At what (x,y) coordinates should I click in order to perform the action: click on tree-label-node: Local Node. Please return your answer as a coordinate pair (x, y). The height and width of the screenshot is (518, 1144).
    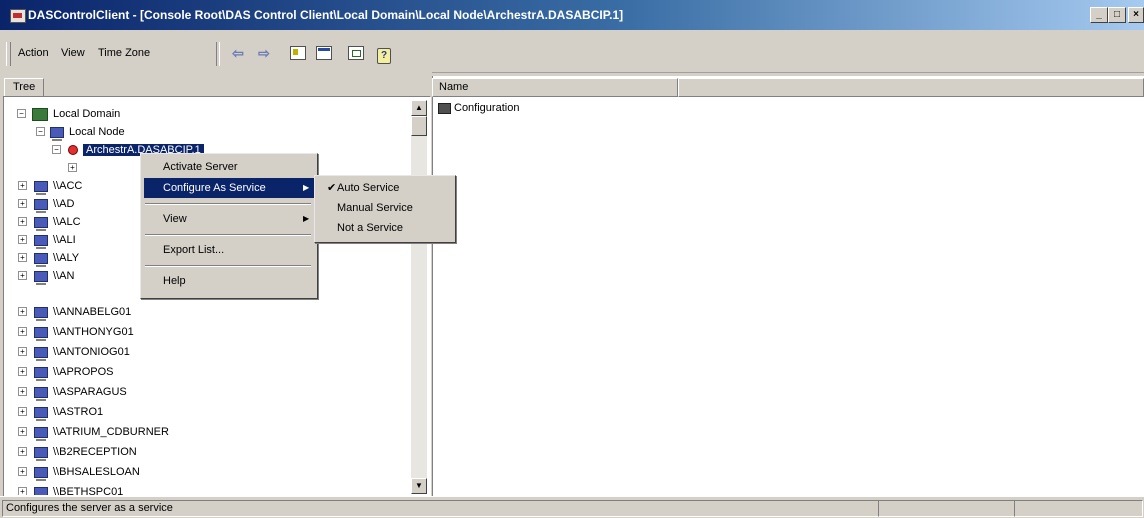
    Looking at the image, I should click on (97, 132).